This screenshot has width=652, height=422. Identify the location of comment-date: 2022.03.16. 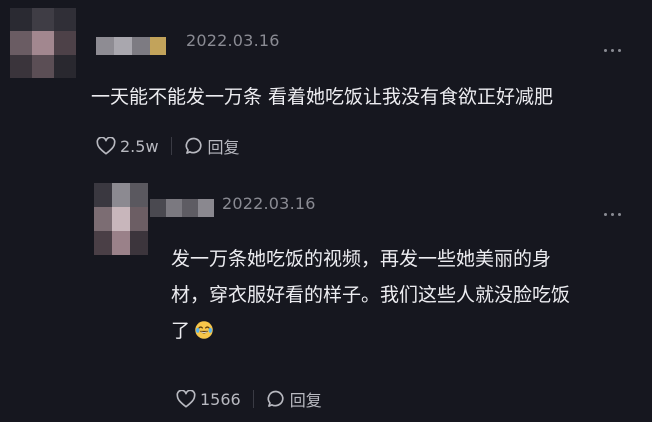
(233, 40).